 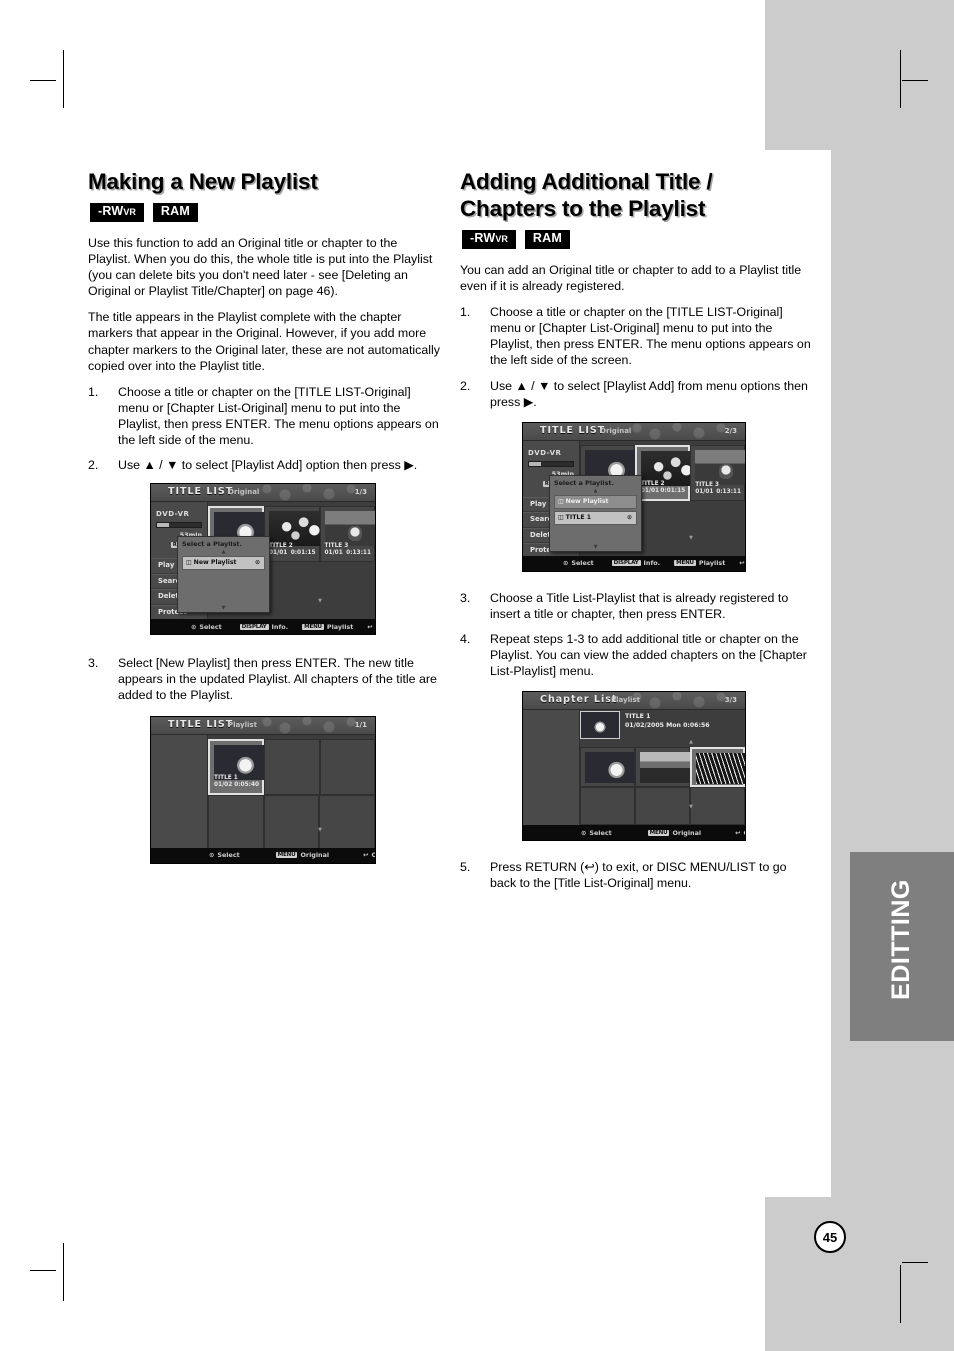 What do you see at coordinates (223, 575) in the screenshot?
I see `select-playlist-popup: Select a Playlist. ▲ ◫ New Playlist ⊙ ▼` at bounding box center [223, 575].